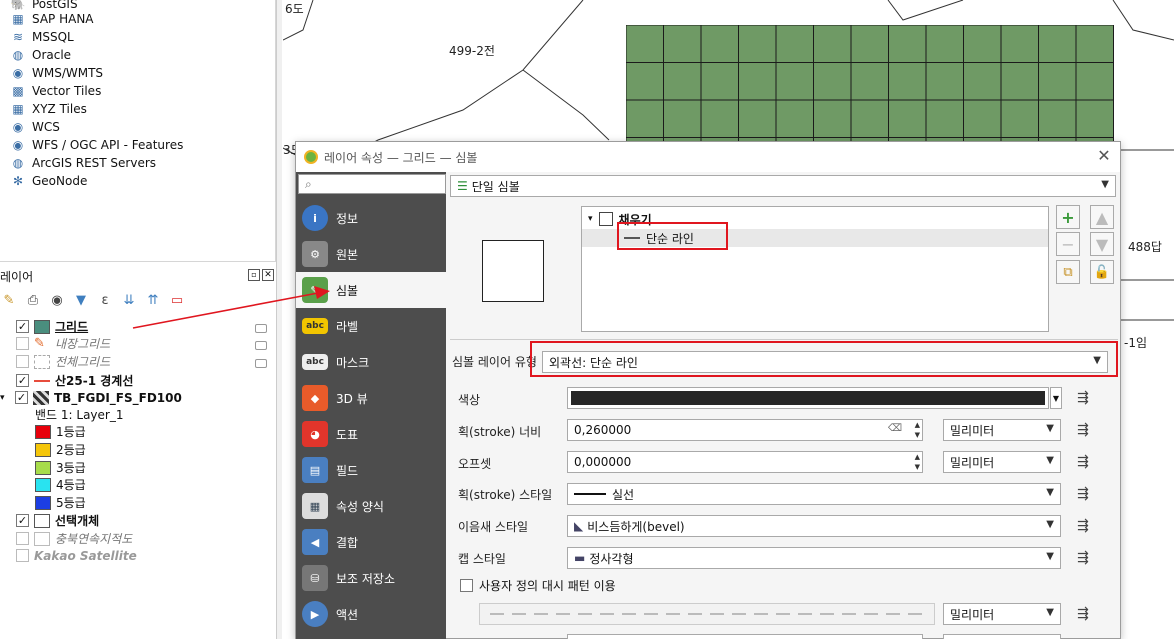 Image resolution: width=1174 pixels, height=639 pixels. I want to click on layer-row-full-grid: 전체그리드, so click(63, 361).